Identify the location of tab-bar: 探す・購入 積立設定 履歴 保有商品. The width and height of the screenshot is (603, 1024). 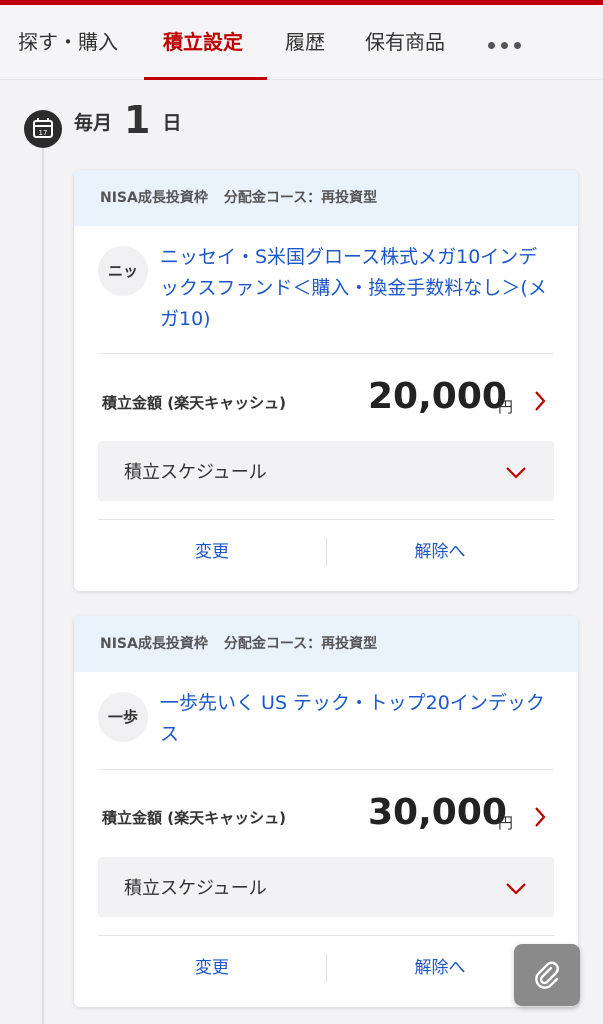
(301, 42).